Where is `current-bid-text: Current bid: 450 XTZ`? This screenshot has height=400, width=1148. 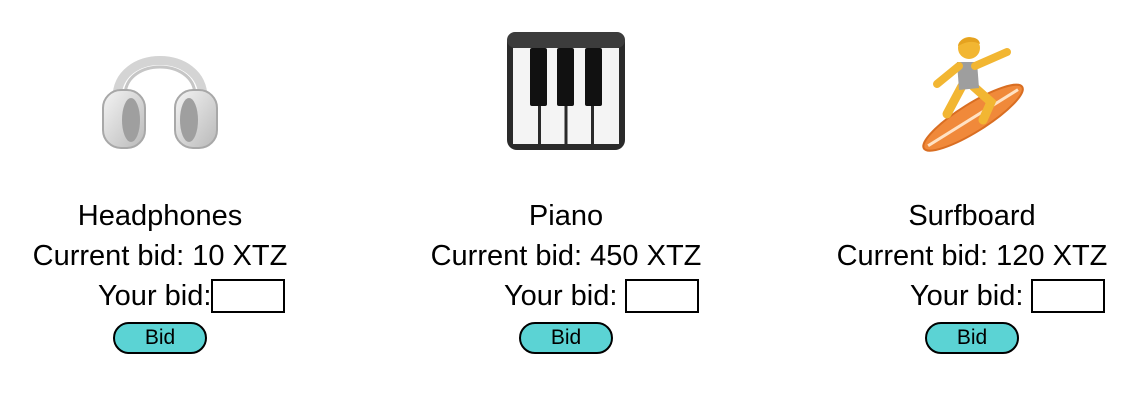 current-bid-text: Current bid: 450 XTZ is located at coordinates (566, 256).